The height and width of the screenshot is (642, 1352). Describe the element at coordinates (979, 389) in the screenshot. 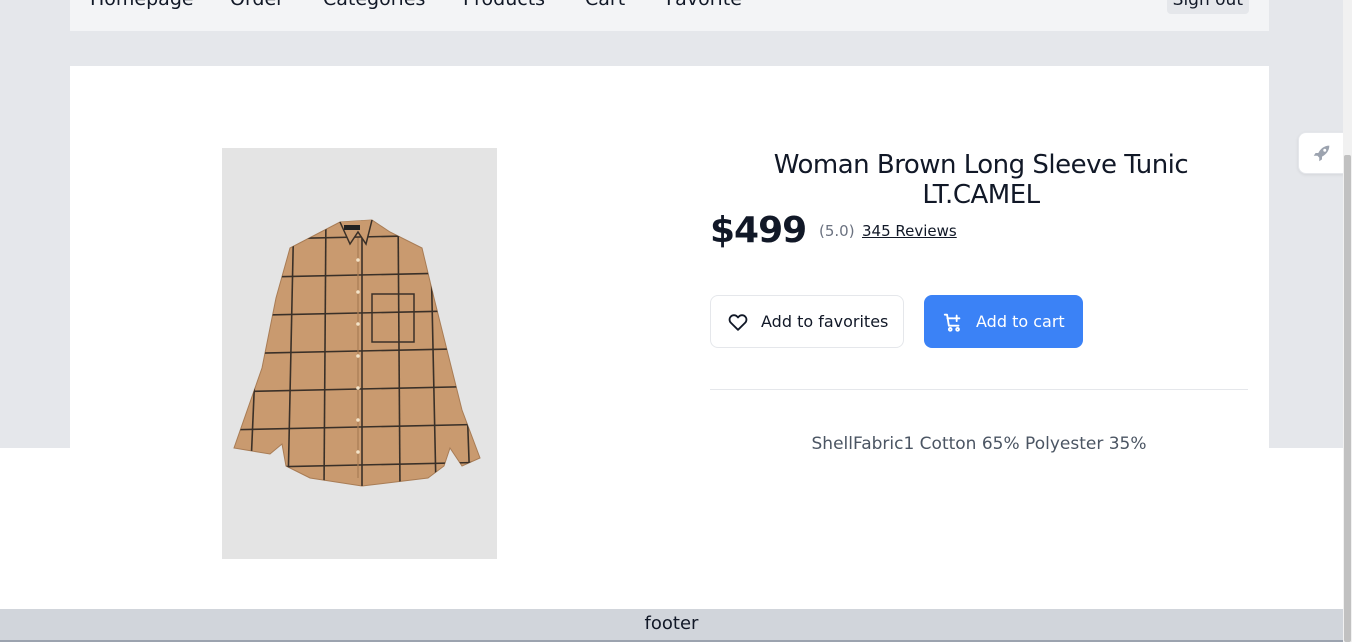

I see `divider` at that location.